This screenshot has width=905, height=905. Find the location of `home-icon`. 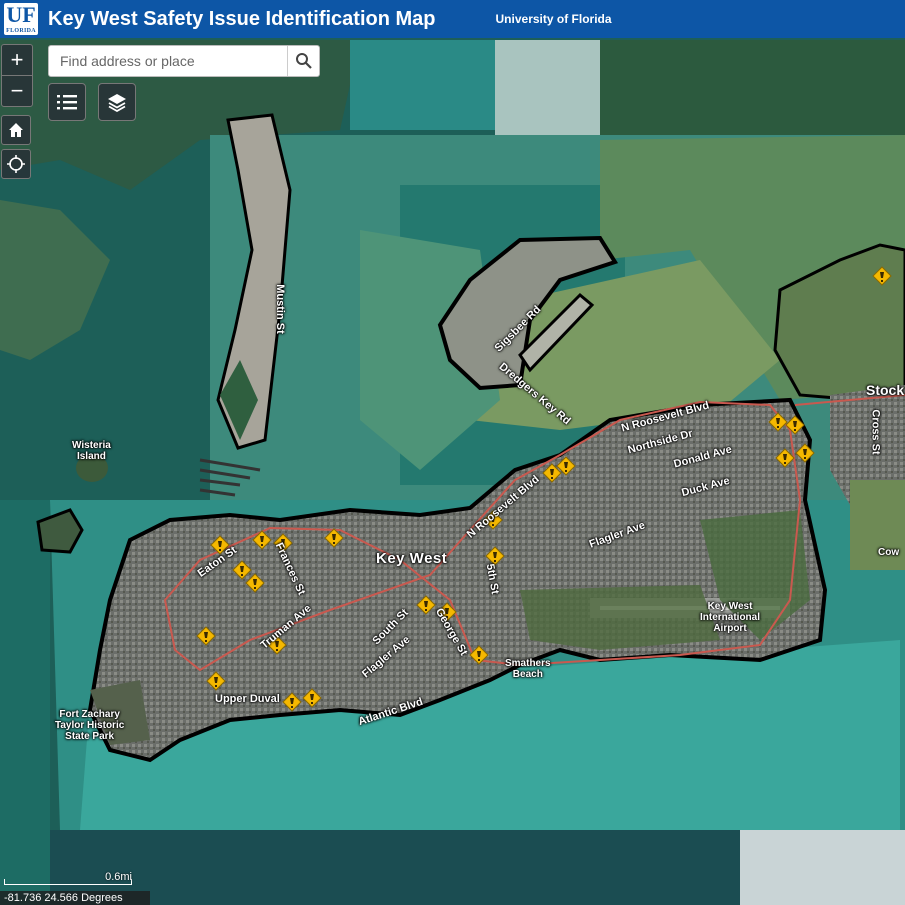

home-icon is located at coordinates (16, 130).